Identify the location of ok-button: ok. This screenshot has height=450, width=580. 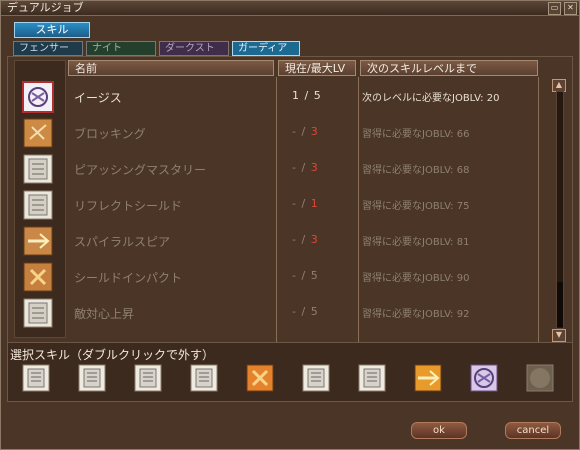
(439, 430).